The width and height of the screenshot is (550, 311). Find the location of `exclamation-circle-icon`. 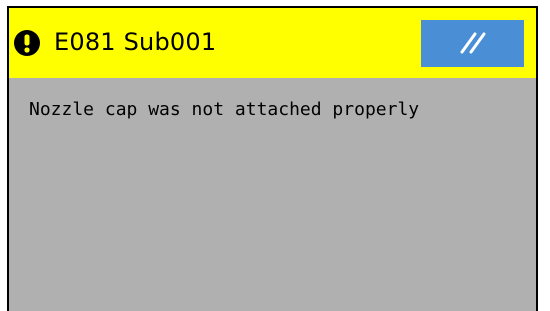

exclamation-circle-icon is located at coordinates (27, 43).